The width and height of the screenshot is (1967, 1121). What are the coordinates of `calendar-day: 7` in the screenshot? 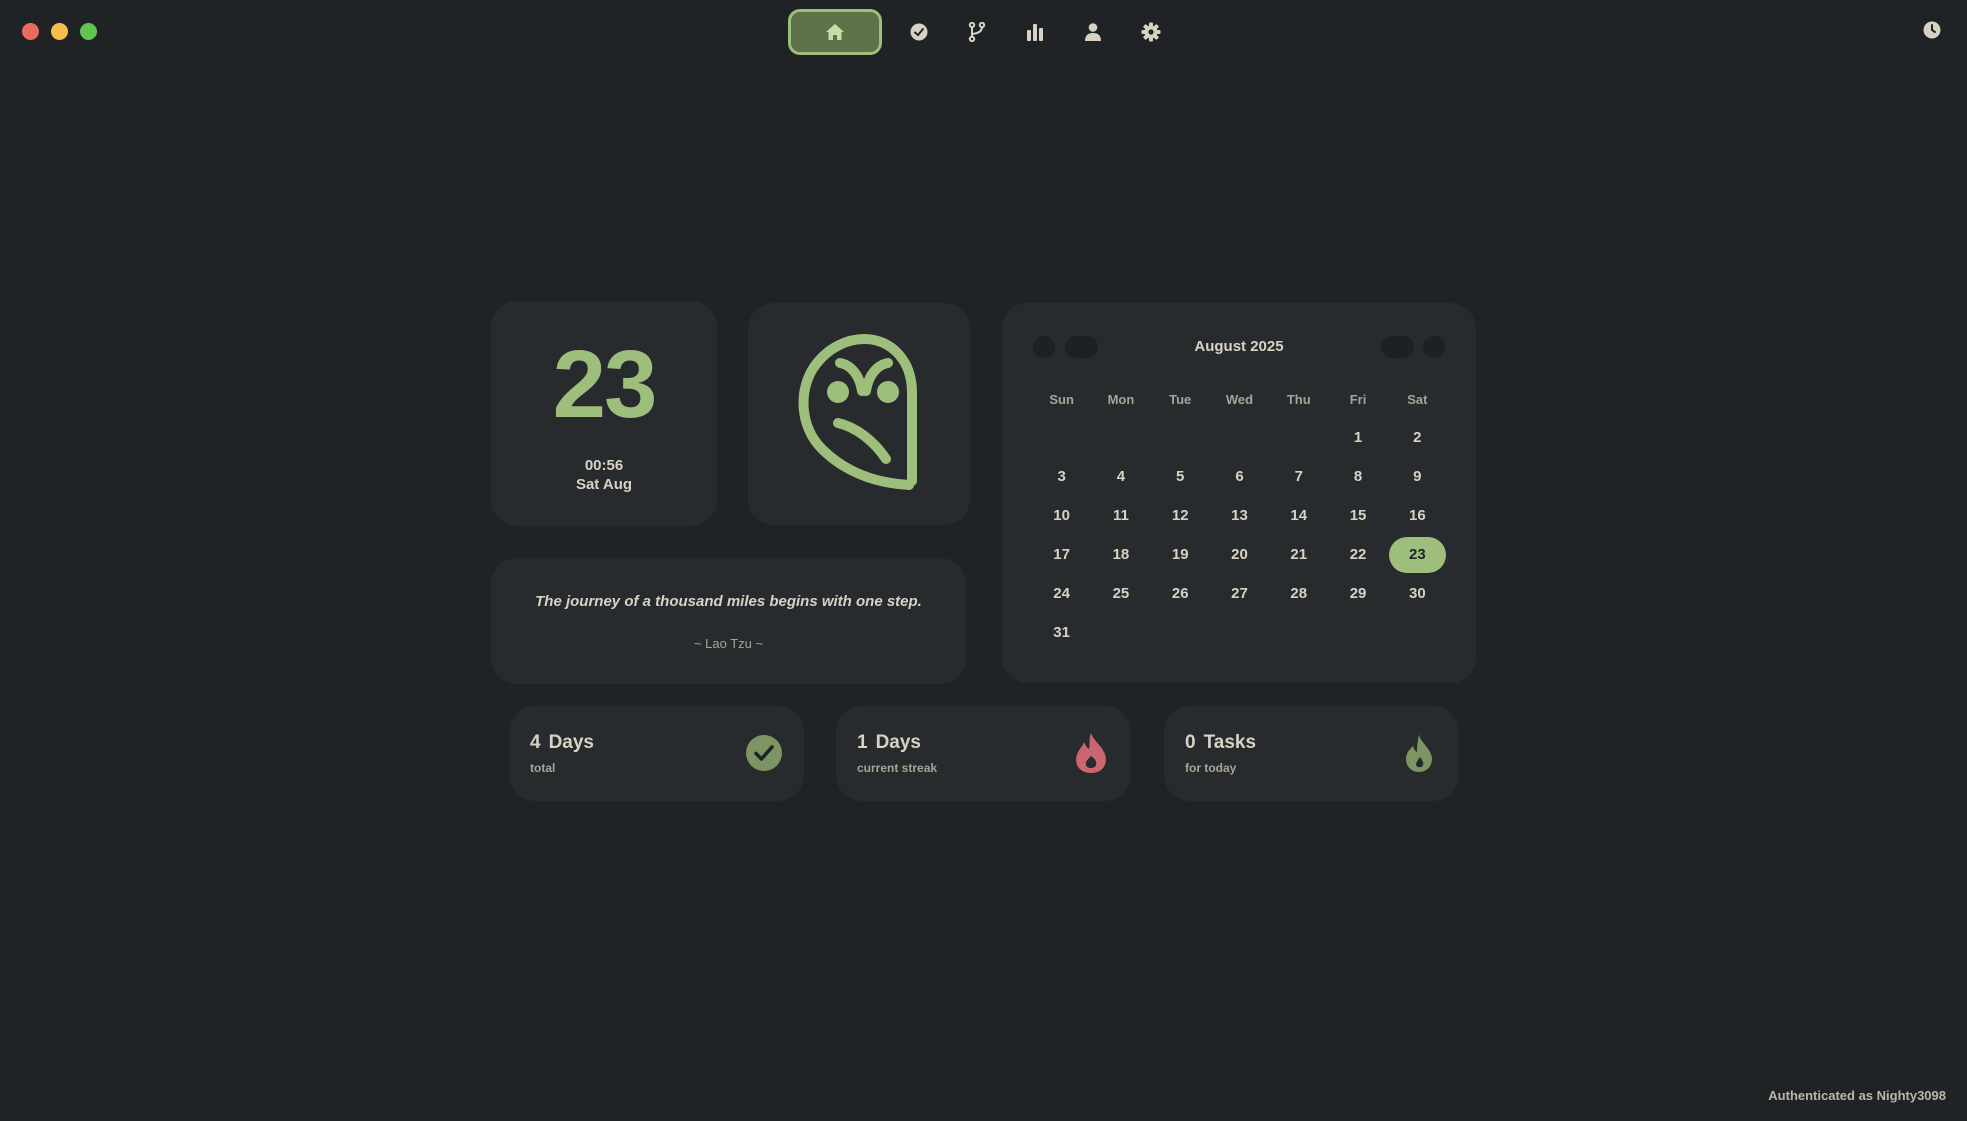 It's located at (1298, 476).